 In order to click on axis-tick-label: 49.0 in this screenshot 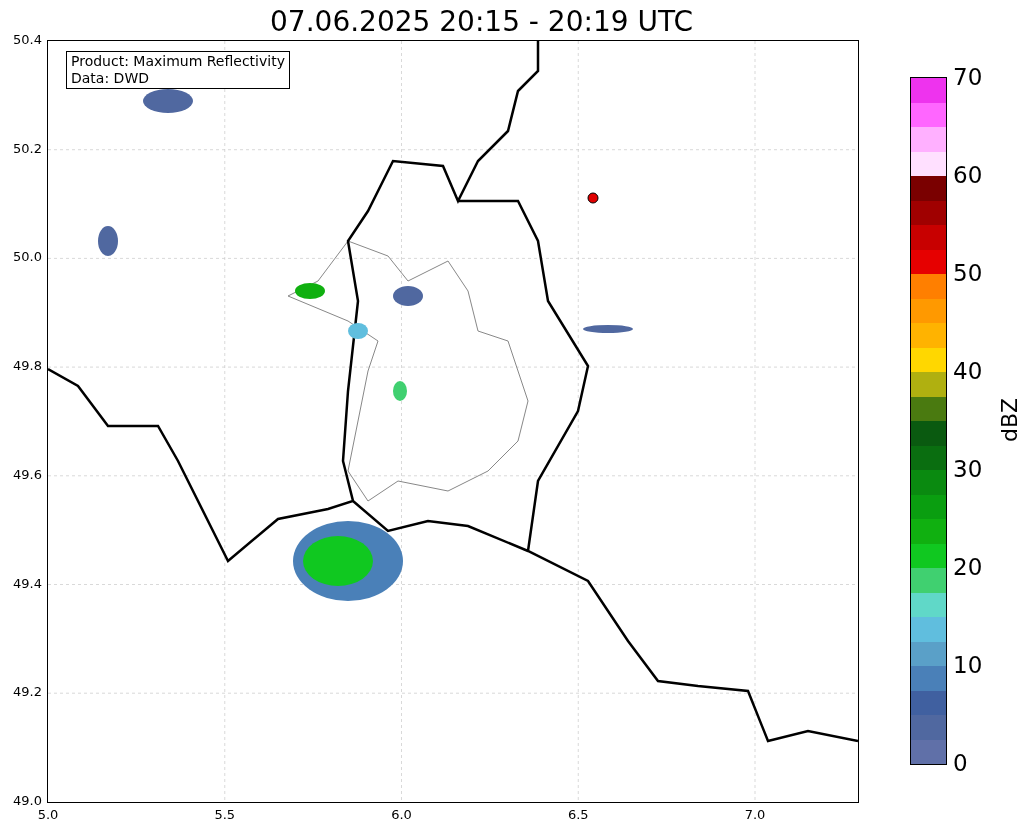, I will do `click(27, 800)`.